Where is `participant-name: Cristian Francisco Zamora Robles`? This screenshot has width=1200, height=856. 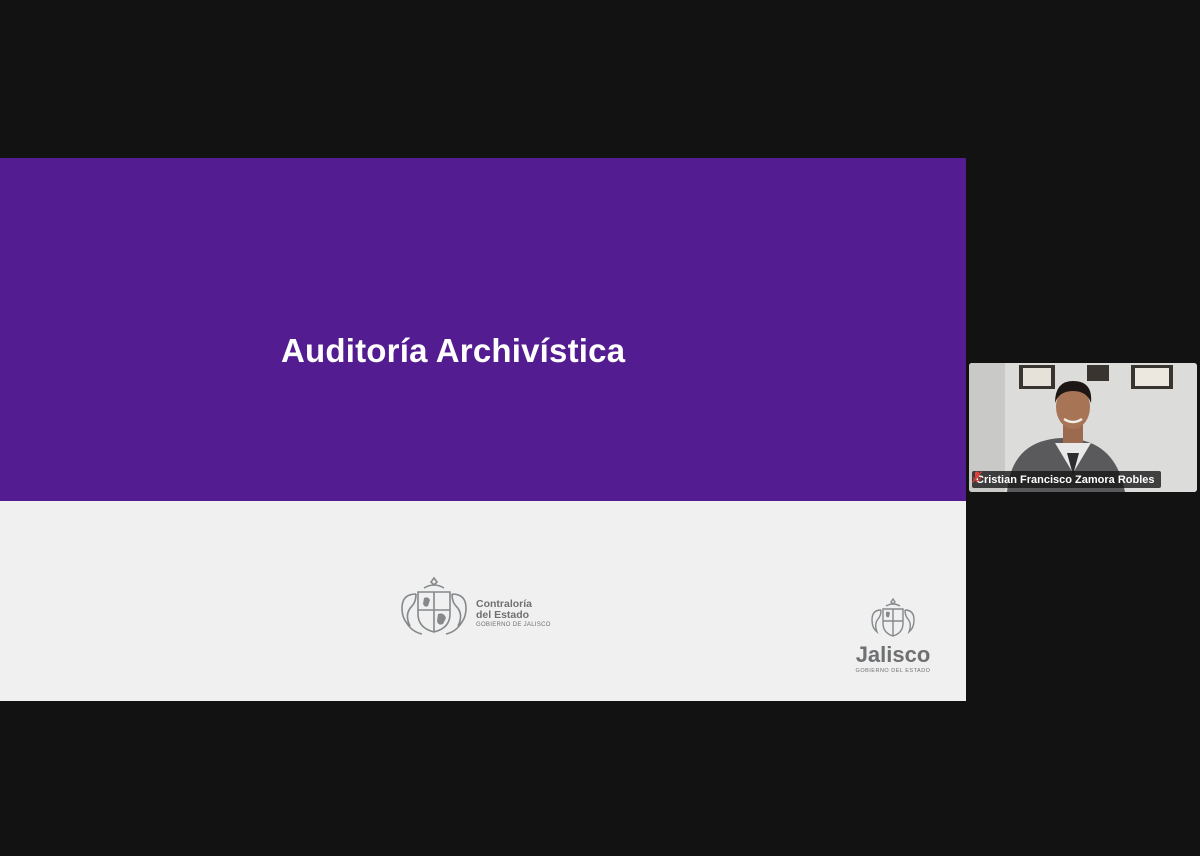 participant-name: Cristian Francisco Zamora Robles is located at coordinates (1065, 479).